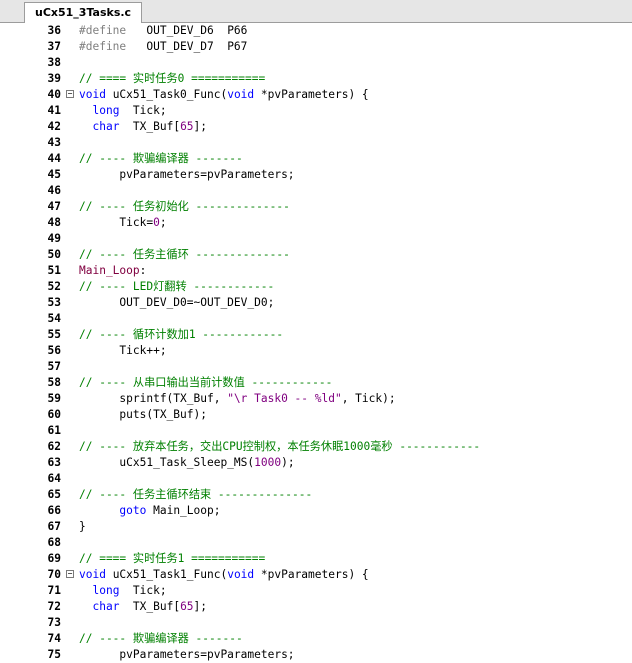 The height and width of the screenshot is (663, 632). I want to click on line-number: 68, so click(54, 542).